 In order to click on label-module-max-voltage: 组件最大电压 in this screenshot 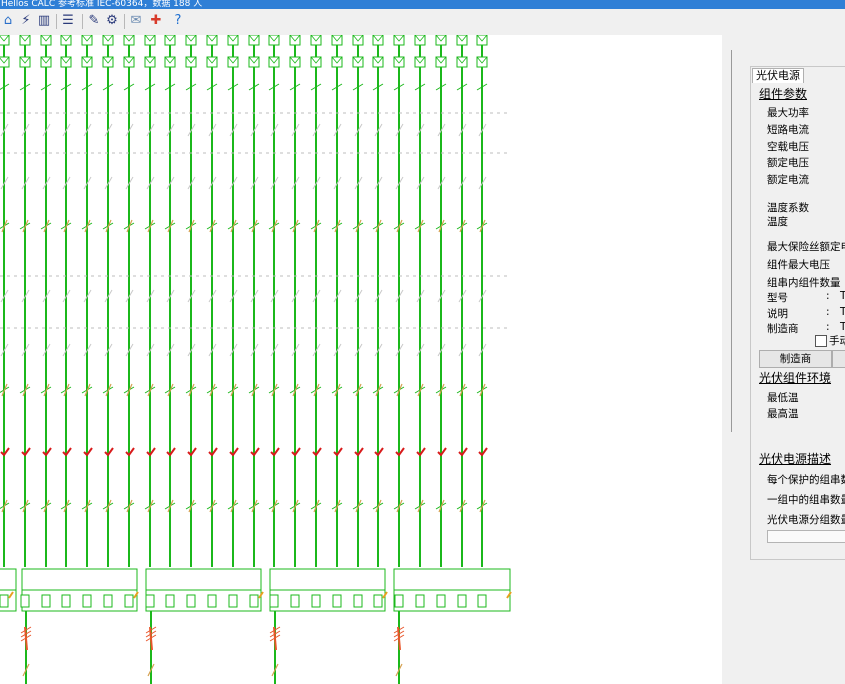, I will do `click(798, 265)`.